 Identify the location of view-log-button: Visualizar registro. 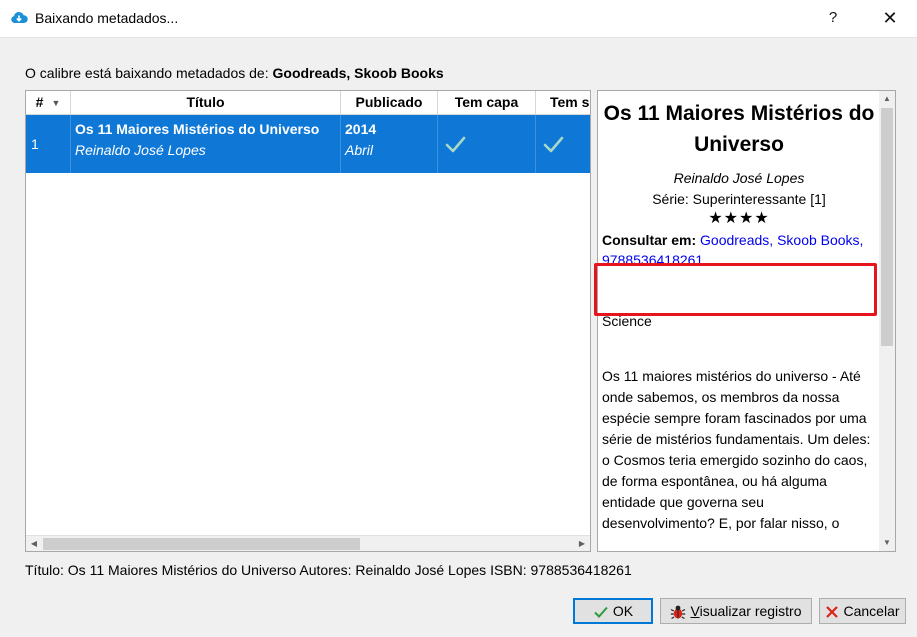
(736, 611).